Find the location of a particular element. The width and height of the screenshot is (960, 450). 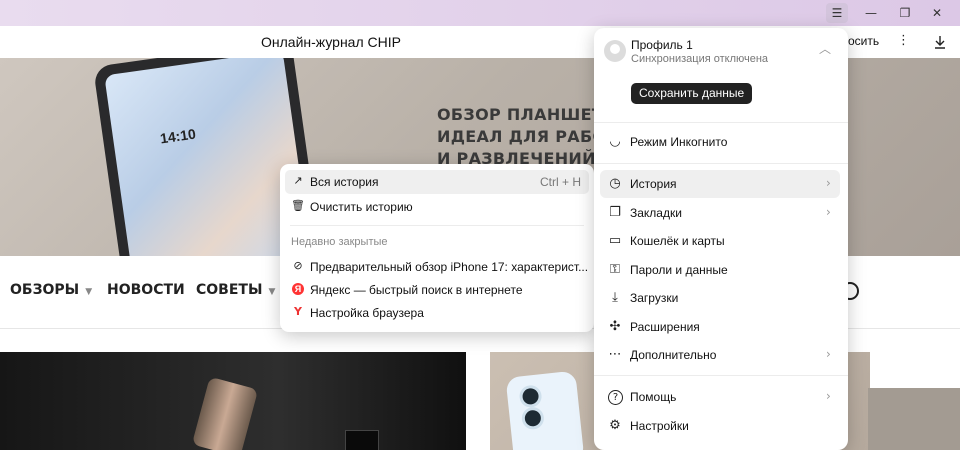

nav-tips: СОВЕТЫ ▼ is located at coordinates (235, 290).